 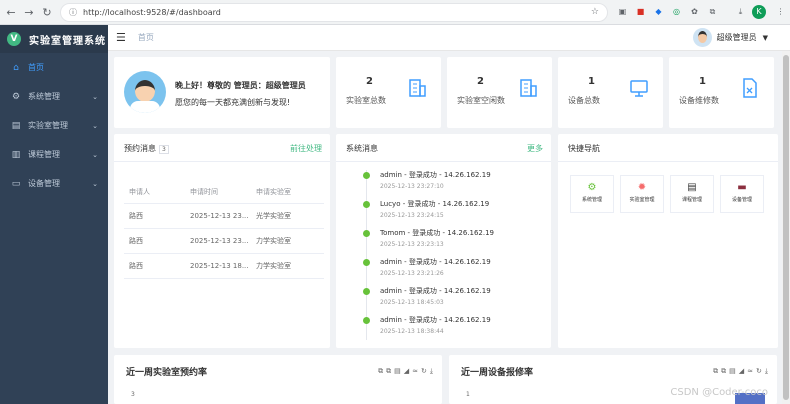 What do you see at coordinates (140, 148) in the screenshot?
I see `booking-title: 预约消息` at bounding box center [140, 148].